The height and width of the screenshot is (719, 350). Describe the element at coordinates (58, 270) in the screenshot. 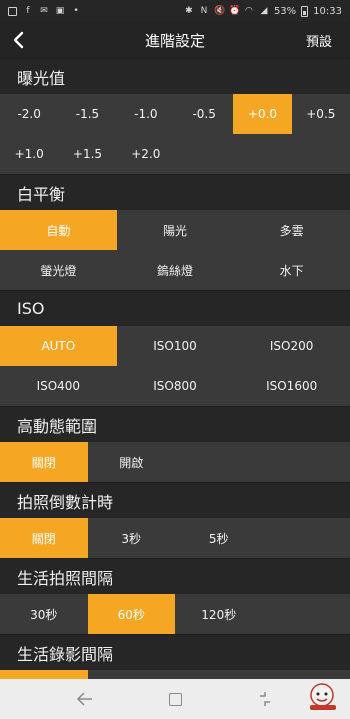

I see `white-balance-option: 螢光燈` at that location.